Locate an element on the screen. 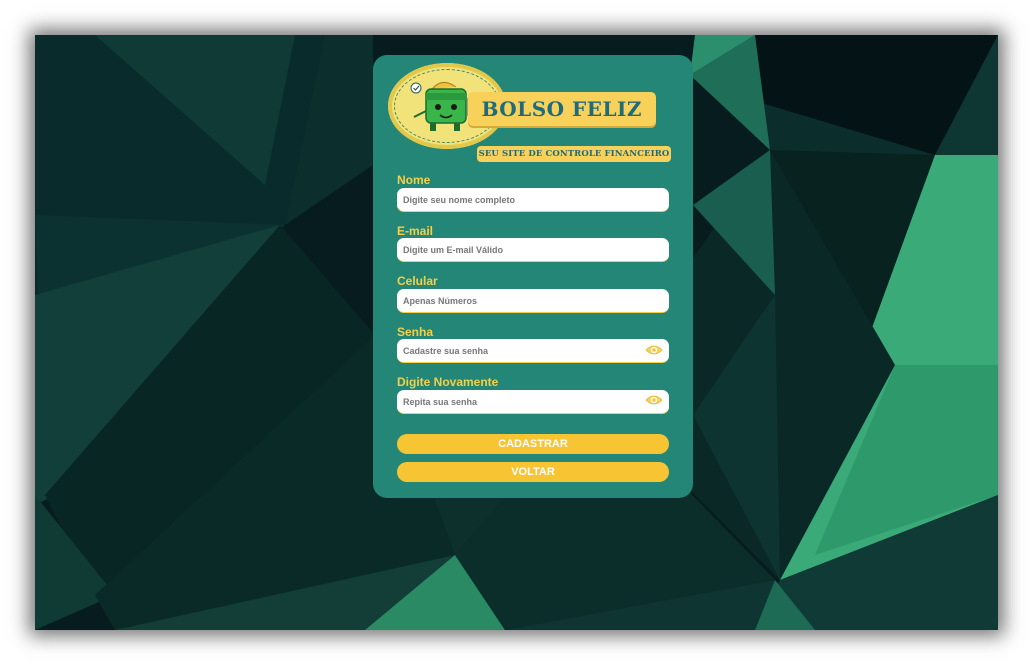 The width and height of the screenshot is (1033, 665). password-label: Senha is located at coordinates (415, 332).